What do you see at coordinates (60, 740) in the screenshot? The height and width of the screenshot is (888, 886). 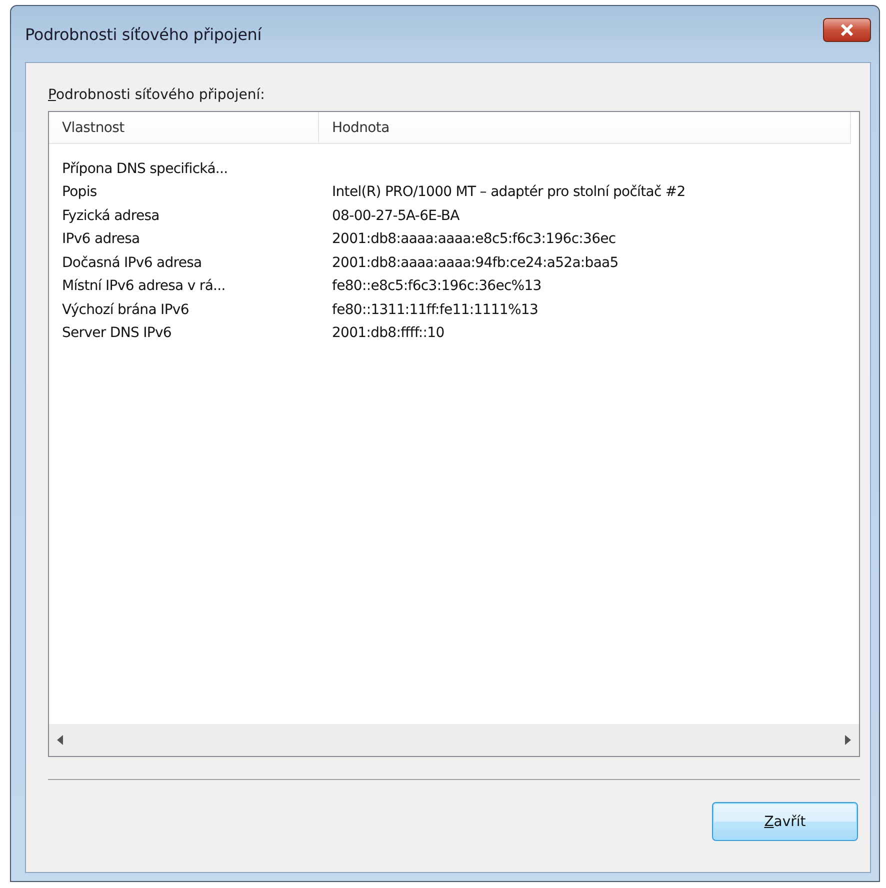 I see `scroll-left-icon` at bounding box center [60, 740].